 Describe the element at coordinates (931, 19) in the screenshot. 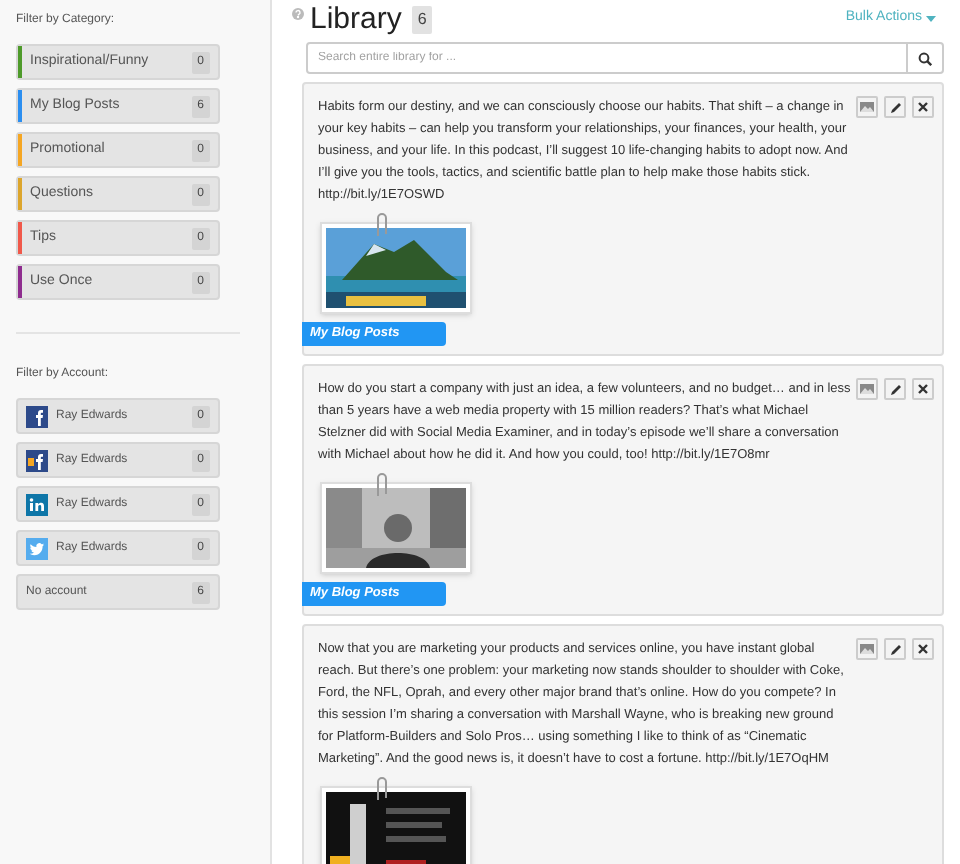

I see `caret-icon` at that location.